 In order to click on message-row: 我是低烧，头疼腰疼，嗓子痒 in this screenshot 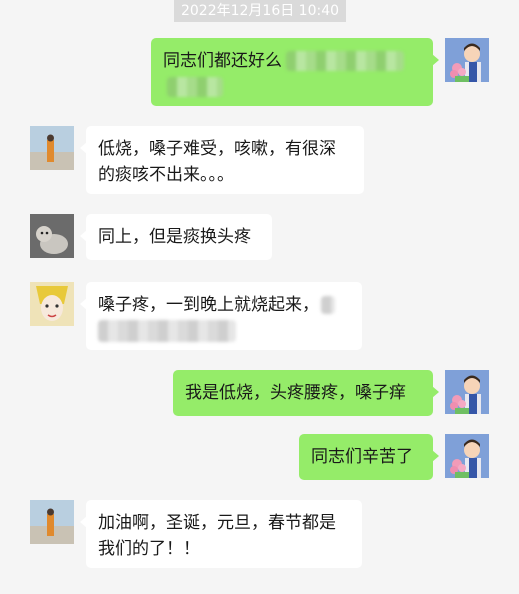, I will do `click(259, 395)`.